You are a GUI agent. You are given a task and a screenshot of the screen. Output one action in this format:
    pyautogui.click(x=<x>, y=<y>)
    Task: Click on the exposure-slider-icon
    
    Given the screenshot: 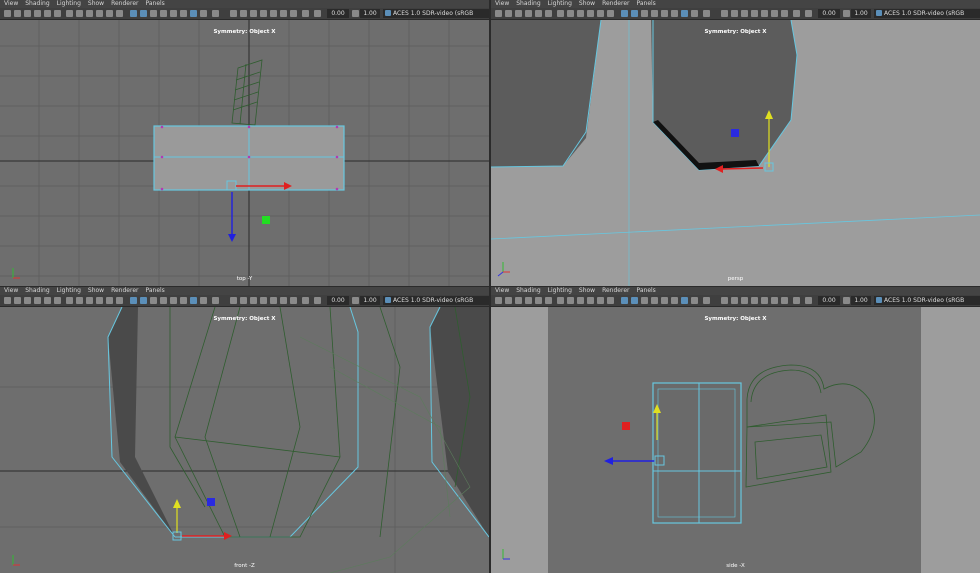 What is the action you would take?
    pyautogui.click(x=305, y=300)
    